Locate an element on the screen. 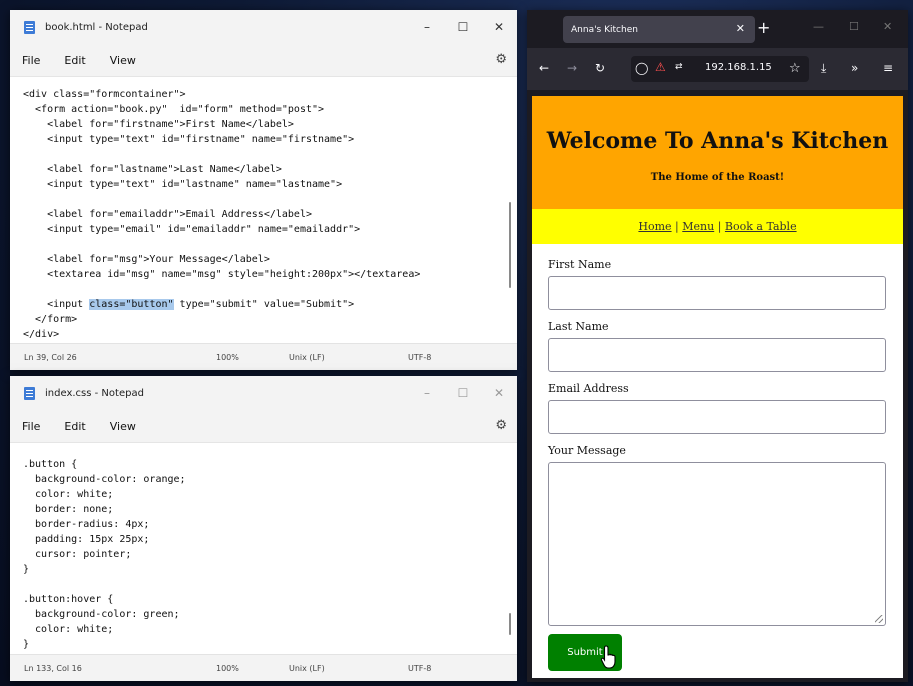  overflow-chevron-icon: » is located at coordinates (854, 68).